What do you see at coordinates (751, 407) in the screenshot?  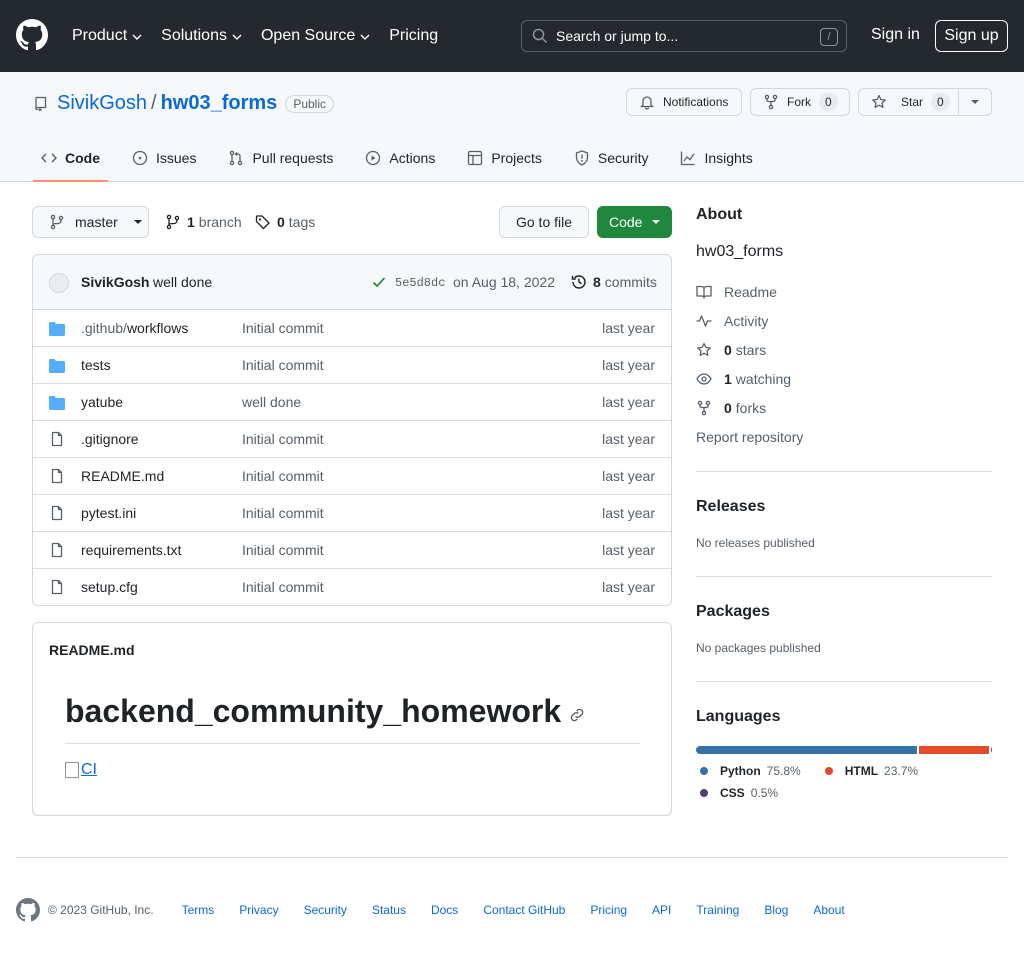 I see `forks-label: forks` at bounding box center [751, 407].